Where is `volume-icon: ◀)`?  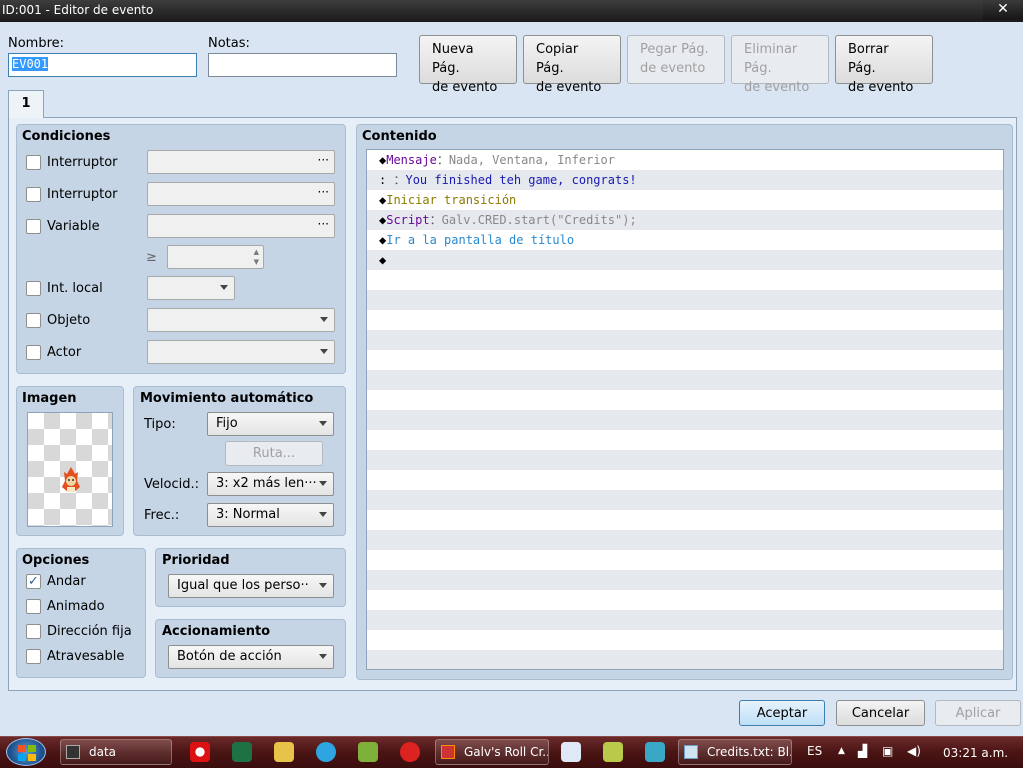
volume-icon: ◀) is located at coordinates (914, 751).